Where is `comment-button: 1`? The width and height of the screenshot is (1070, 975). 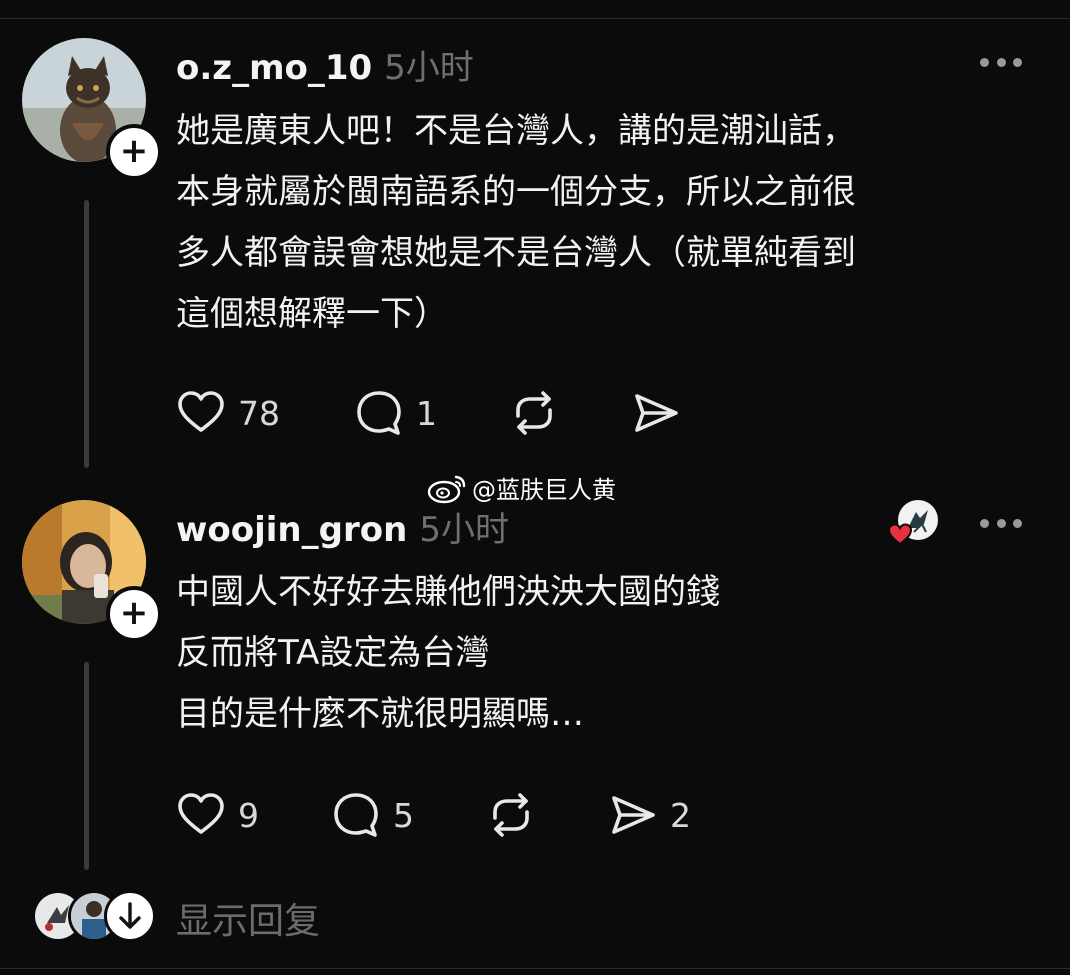 comment-button: 1 is located at coordinates (431, 413).